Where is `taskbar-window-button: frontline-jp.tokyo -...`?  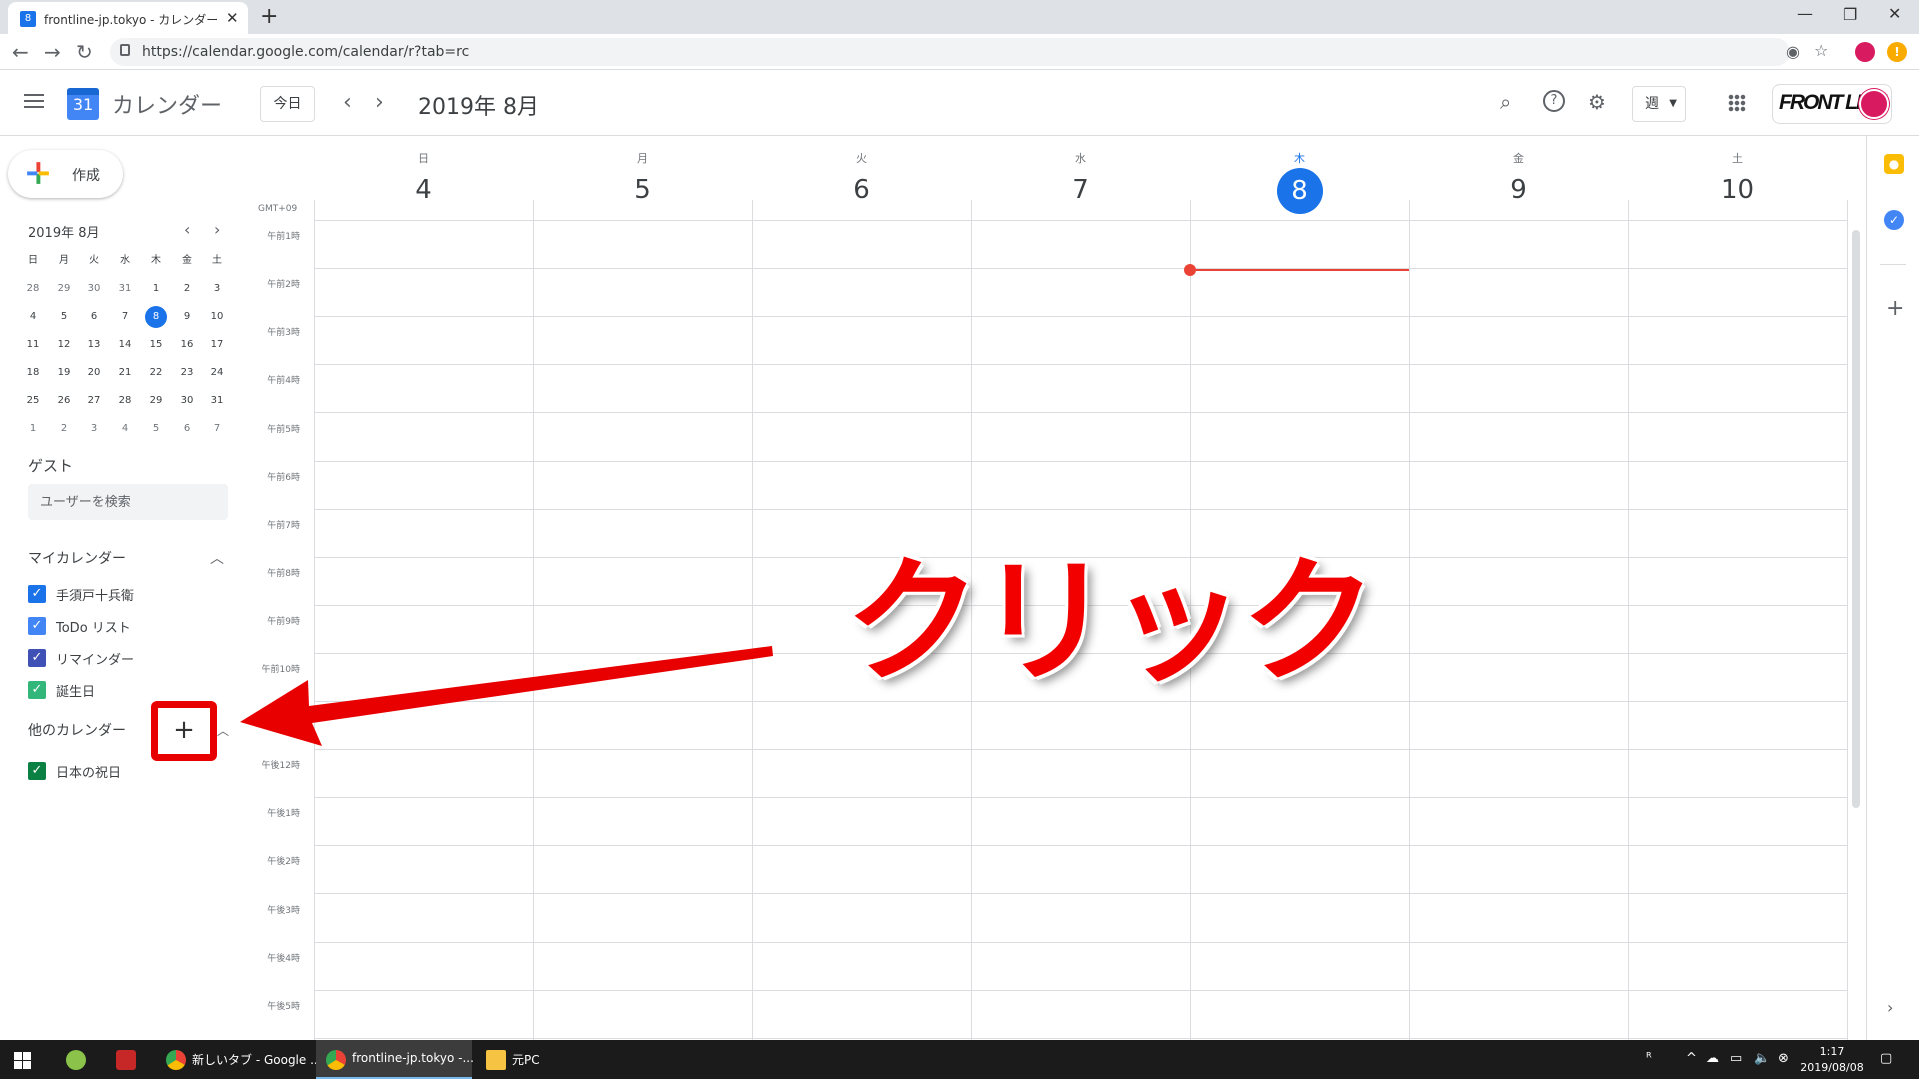 taskbar-window-button: frontline-jp.tokyo -... is located at coordinates (395, 1059).